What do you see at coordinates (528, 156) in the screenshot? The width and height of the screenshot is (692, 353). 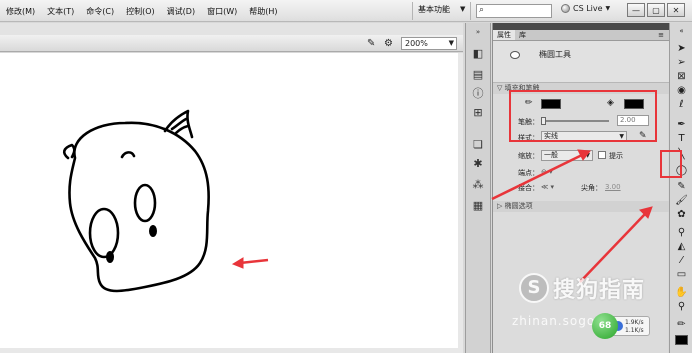 I see `scale-label: 缩放：` at bounding box center [528, 156].